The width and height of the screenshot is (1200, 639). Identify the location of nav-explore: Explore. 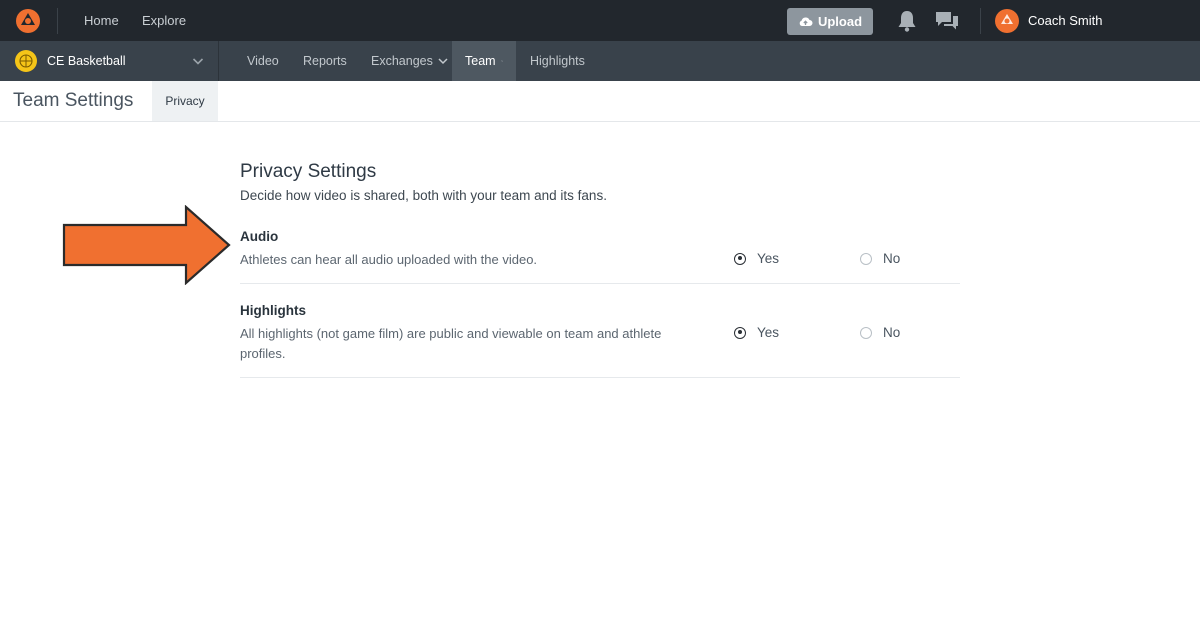
(164, 20).